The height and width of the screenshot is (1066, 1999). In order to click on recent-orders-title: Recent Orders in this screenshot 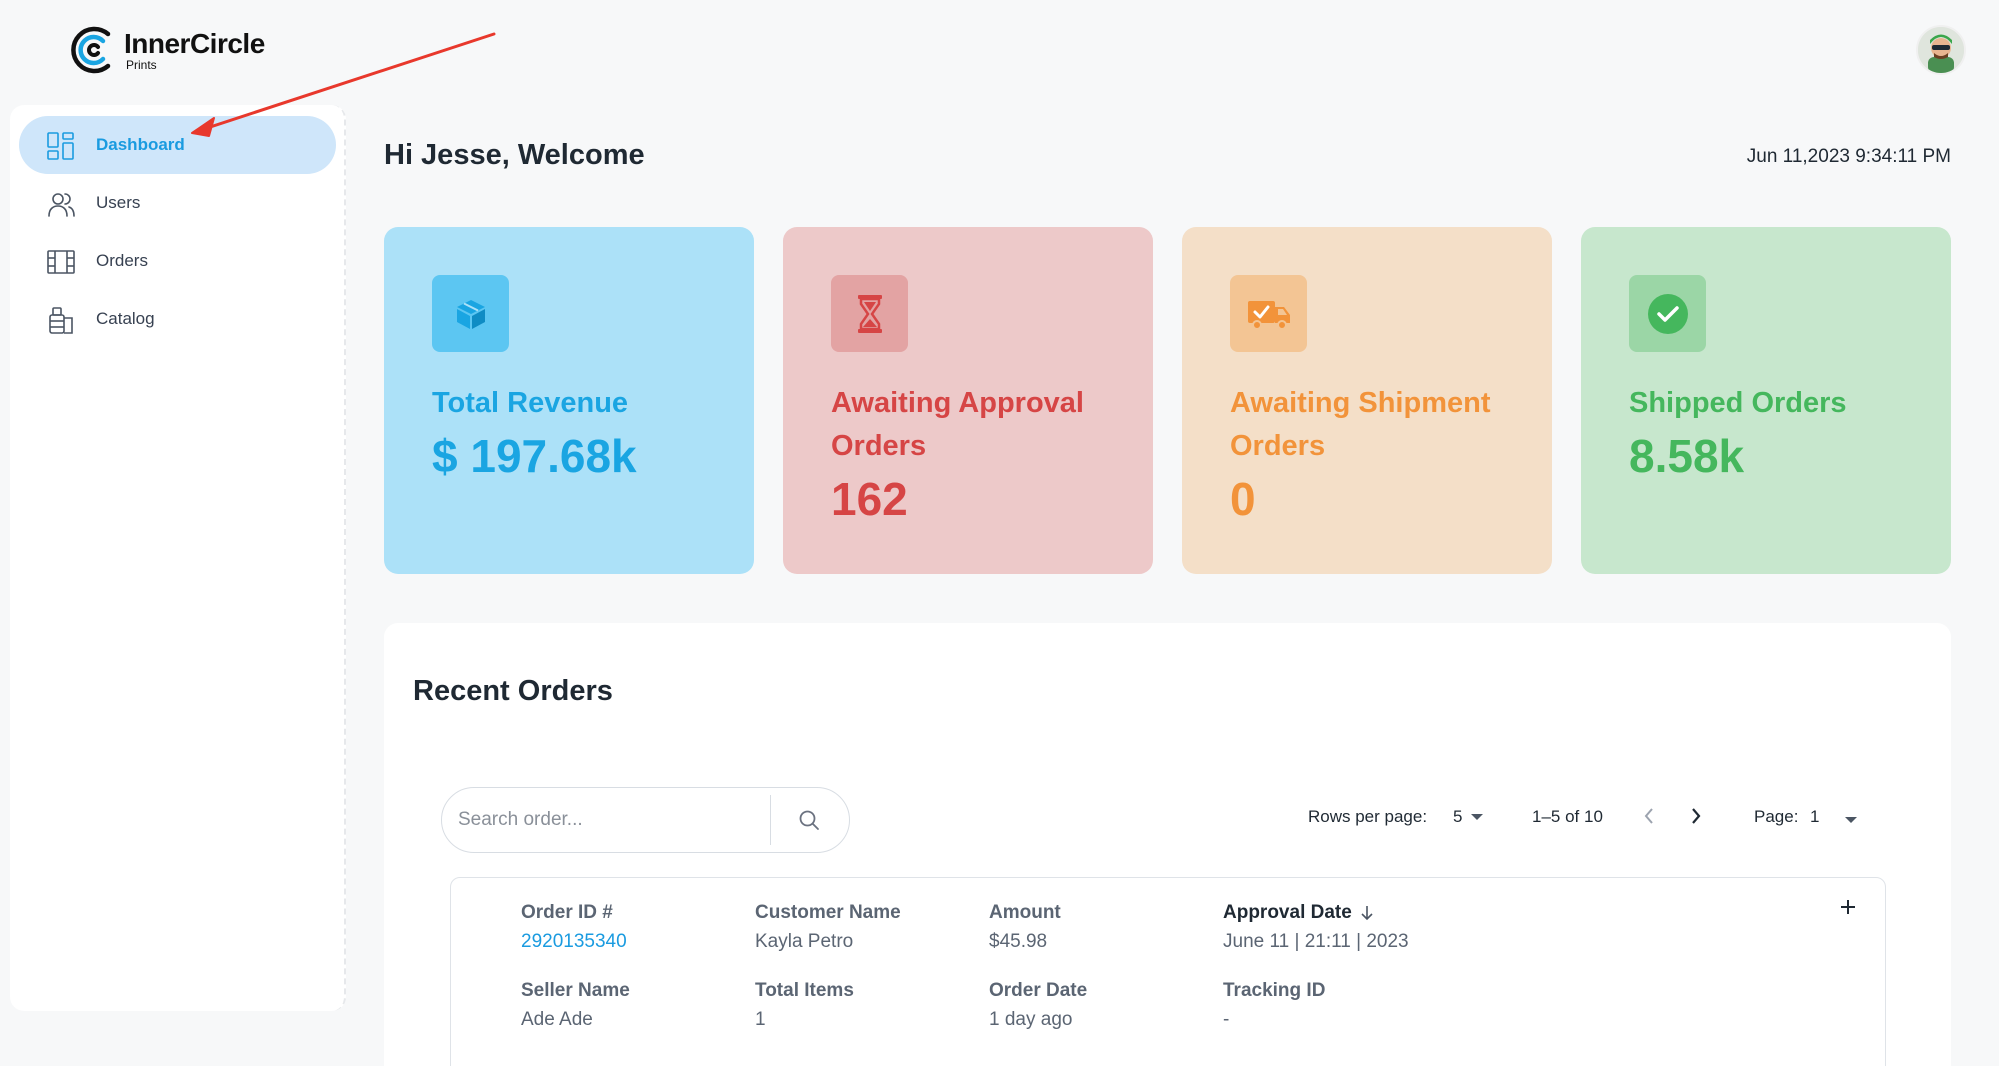, I will do `click(513, 691)`.